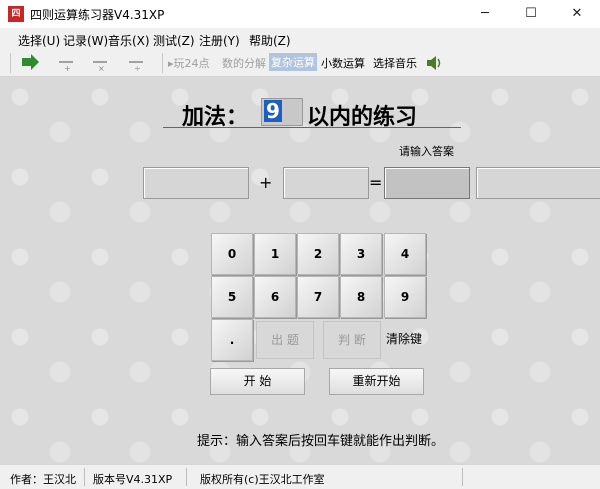  Describe the element at coordinates (405, 254) in the screenshot. I see `key-4: 4` at that location.